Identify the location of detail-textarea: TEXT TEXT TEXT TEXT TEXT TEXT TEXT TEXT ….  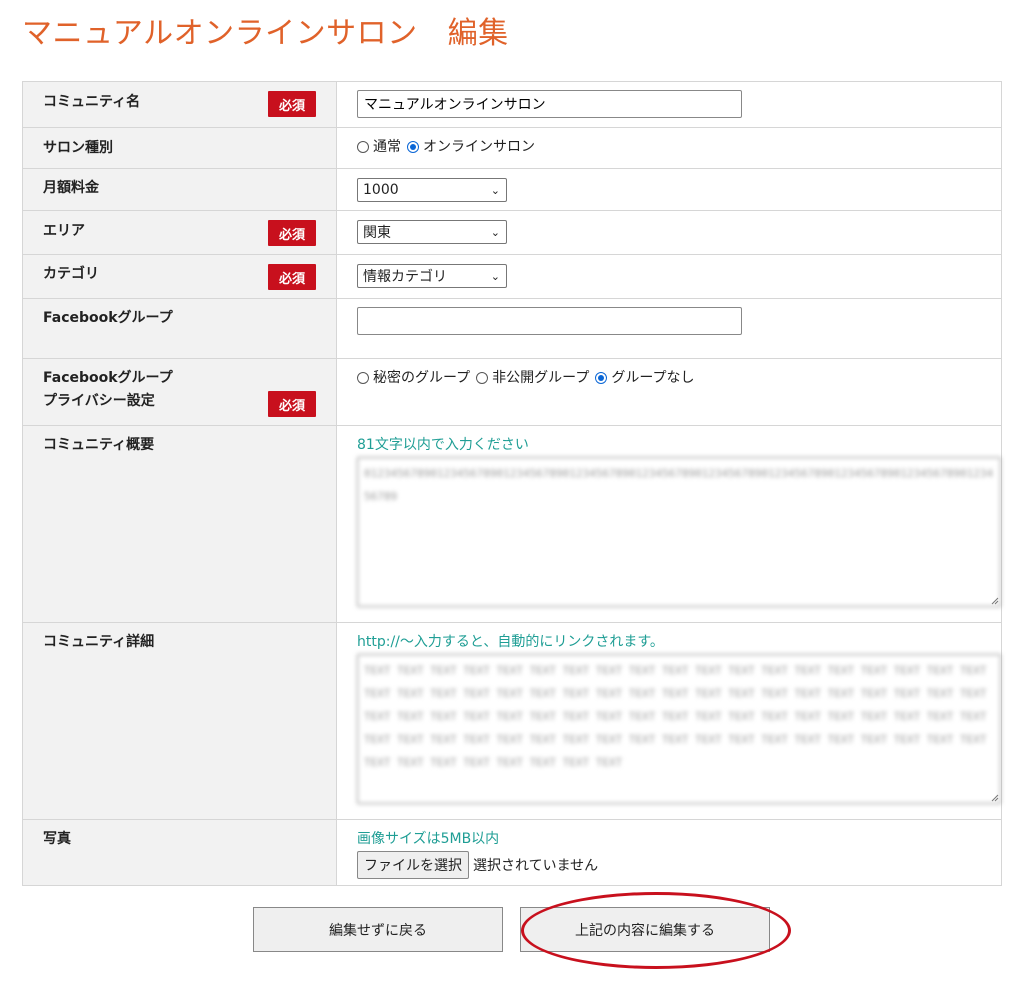
(679, 729).